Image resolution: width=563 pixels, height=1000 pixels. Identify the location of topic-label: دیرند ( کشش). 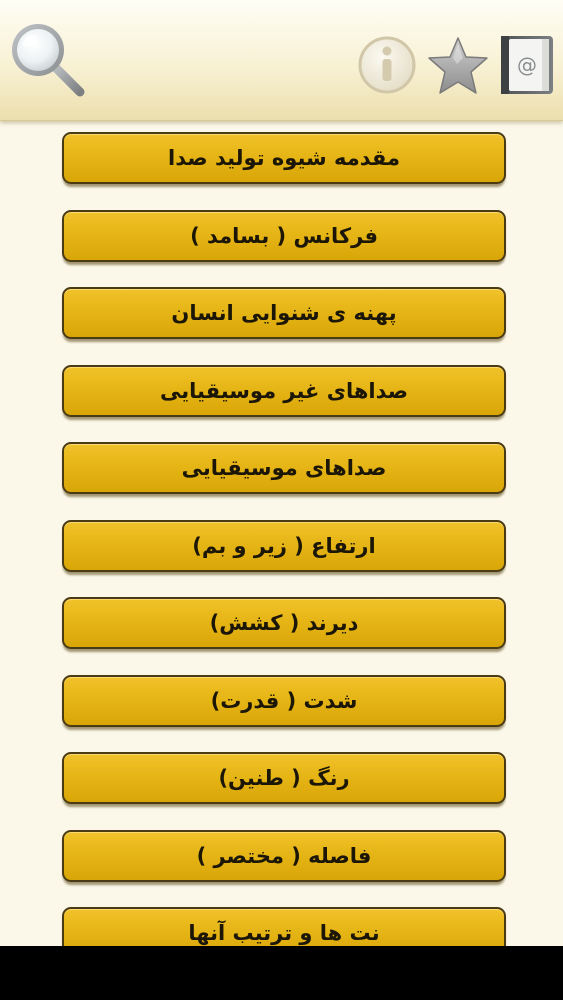
(284, 623).